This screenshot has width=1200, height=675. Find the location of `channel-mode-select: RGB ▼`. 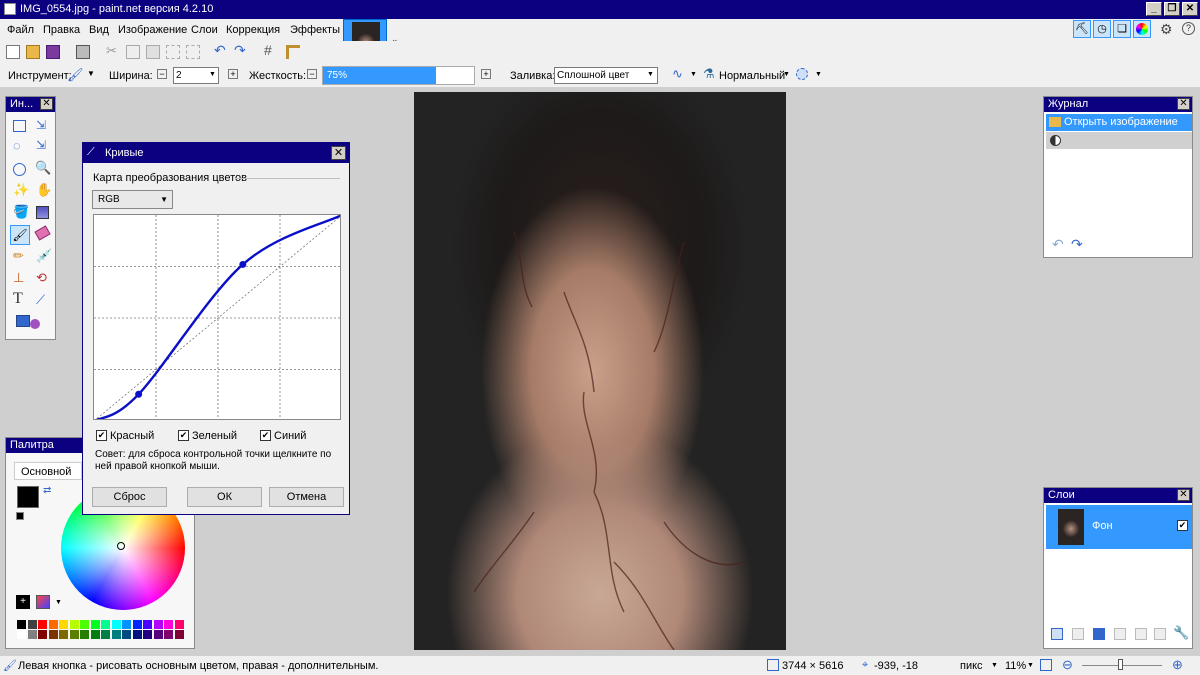

channel-mode-select: RGB ▼ is located at coordinates (132, 199).